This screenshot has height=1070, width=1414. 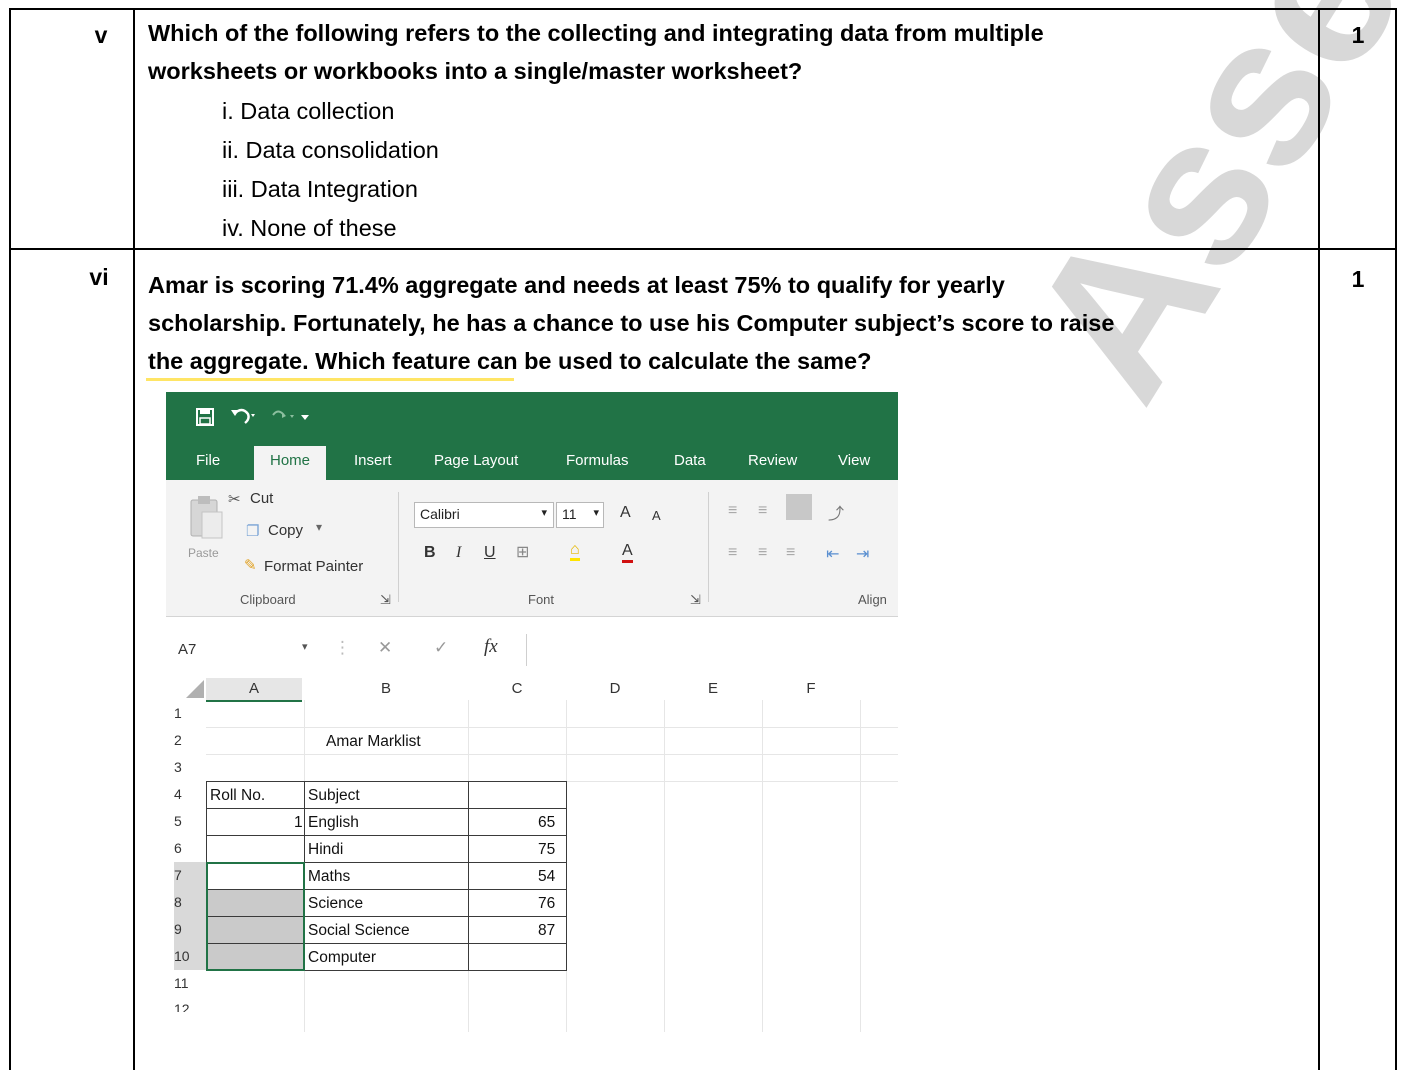 I want to click on orientation-icon: ⤴, so click(x=836, y=512).